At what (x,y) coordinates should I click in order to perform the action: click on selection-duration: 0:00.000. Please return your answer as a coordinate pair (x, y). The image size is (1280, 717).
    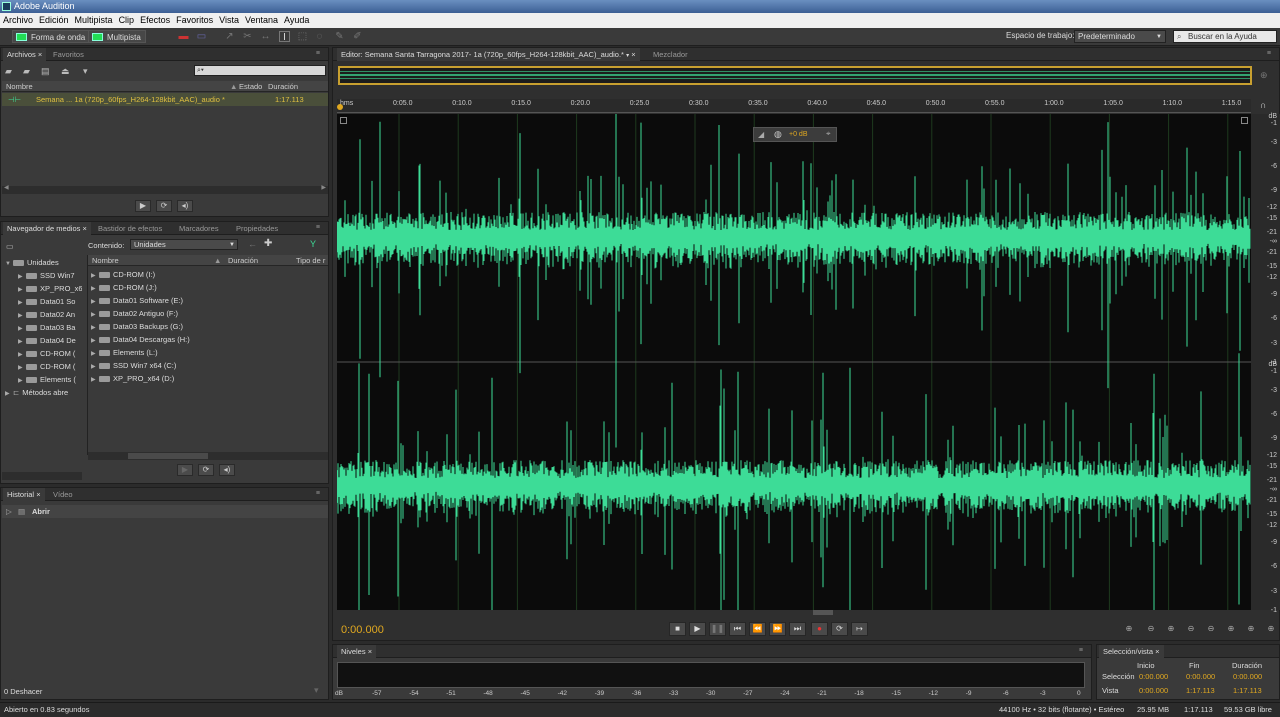
    Looking at the image, I should click on (1247, 676).